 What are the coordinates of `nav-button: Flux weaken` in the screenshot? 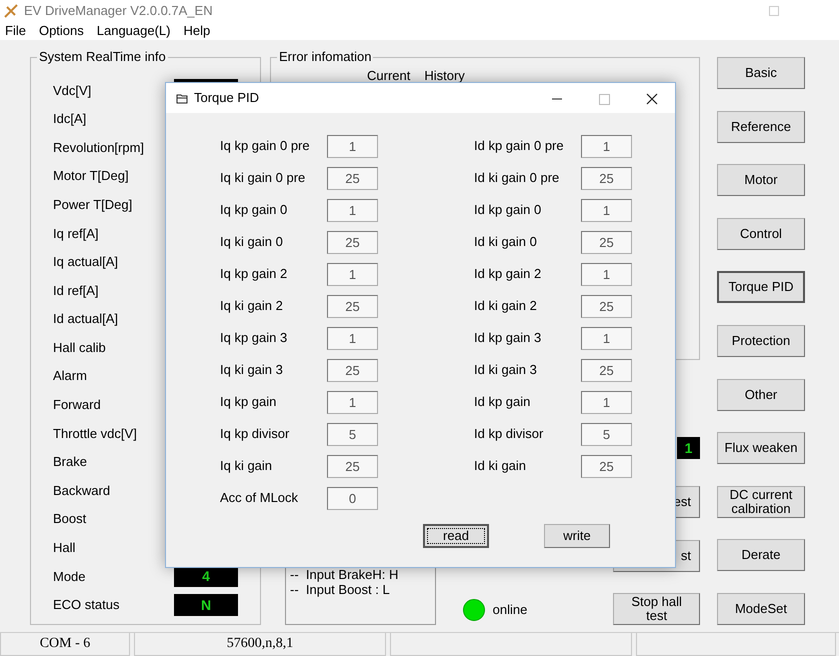 It's located at (761, 448).